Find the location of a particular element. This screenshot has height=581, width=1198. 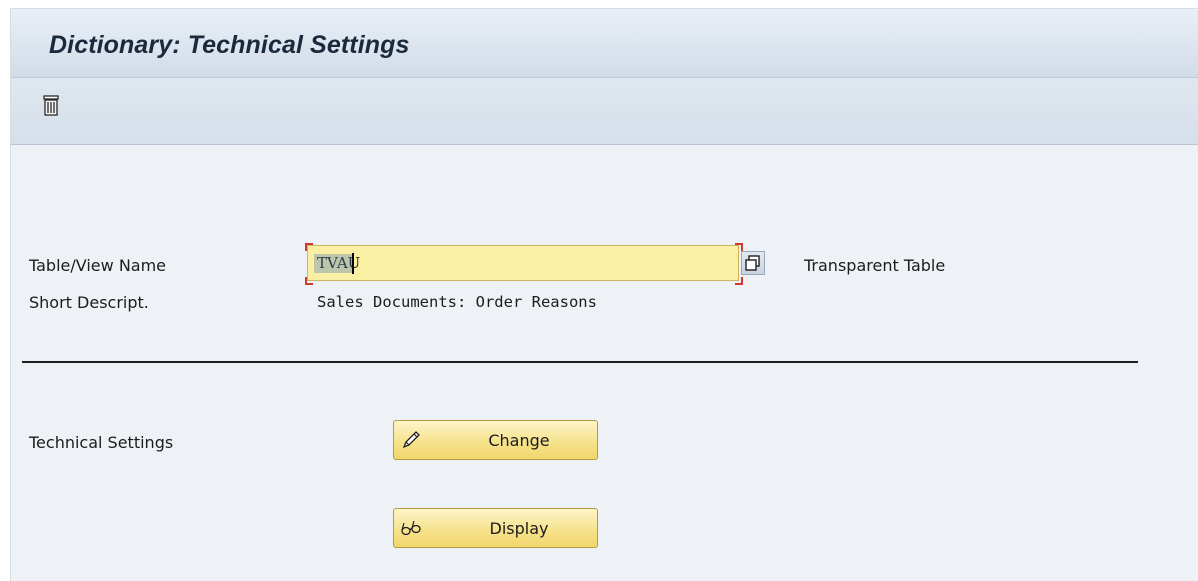

table-view-name-label: Table/View Name is located at coordinates (98, 265).